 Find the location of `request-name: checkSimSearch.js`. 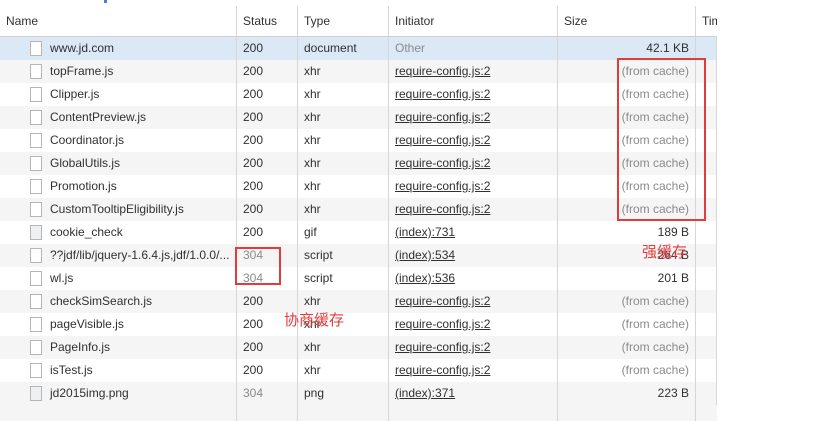

request-name: checkSimSearch.js is located at coordinates (118, 301).